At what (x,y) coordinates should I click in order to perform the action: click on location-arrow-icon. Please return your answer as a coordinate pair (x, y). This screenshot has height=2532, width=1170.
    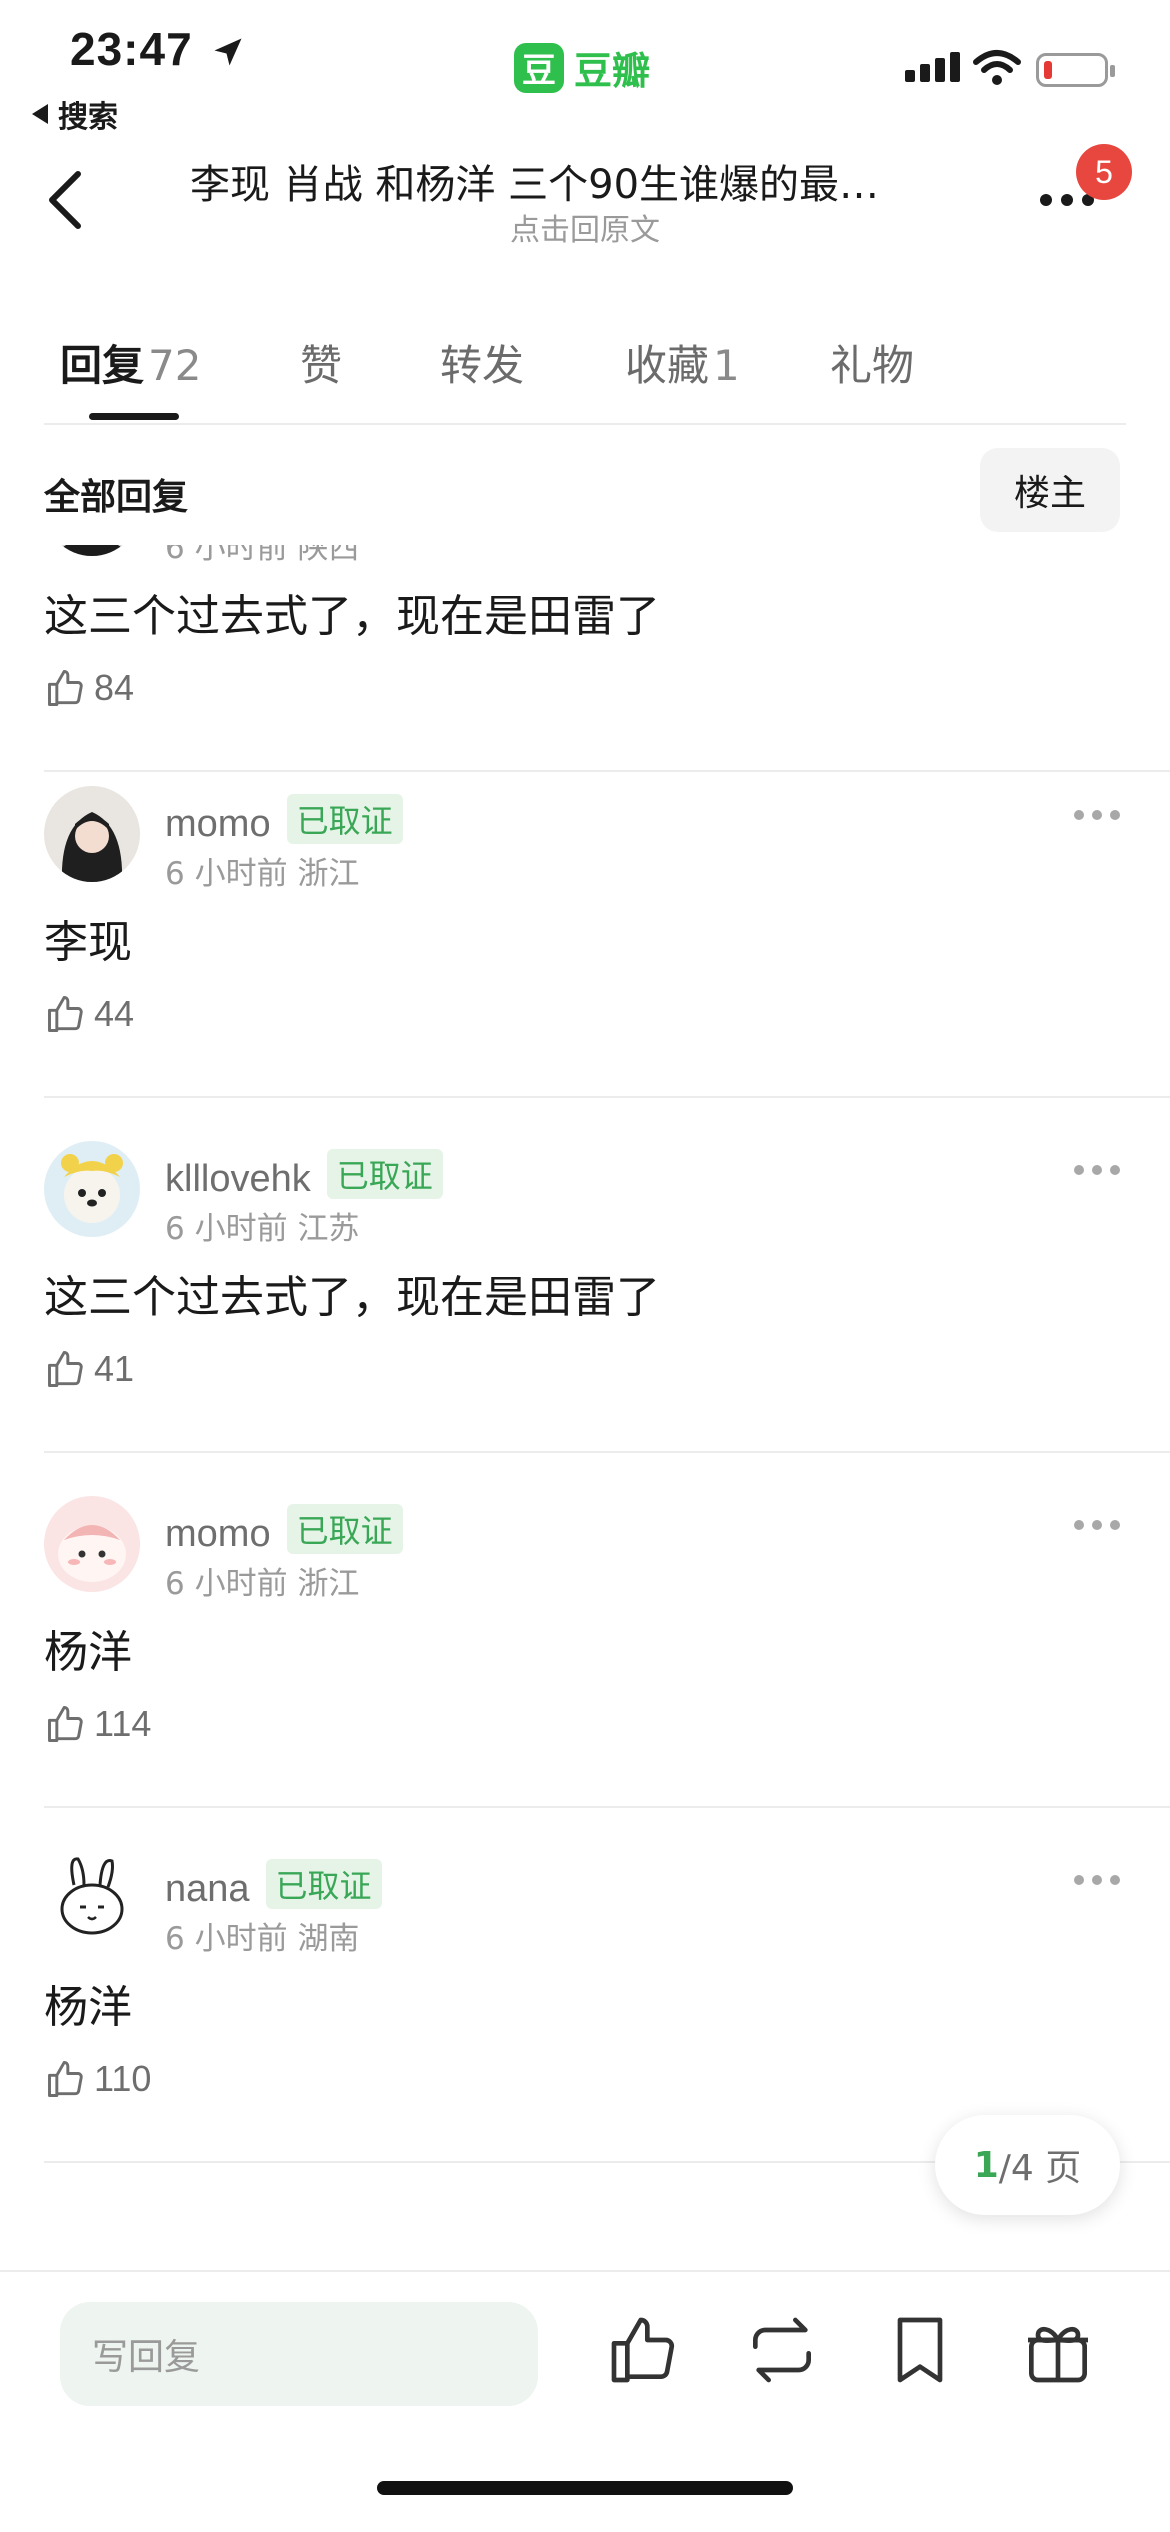
    Looking at the image, I should click on (228, 52).